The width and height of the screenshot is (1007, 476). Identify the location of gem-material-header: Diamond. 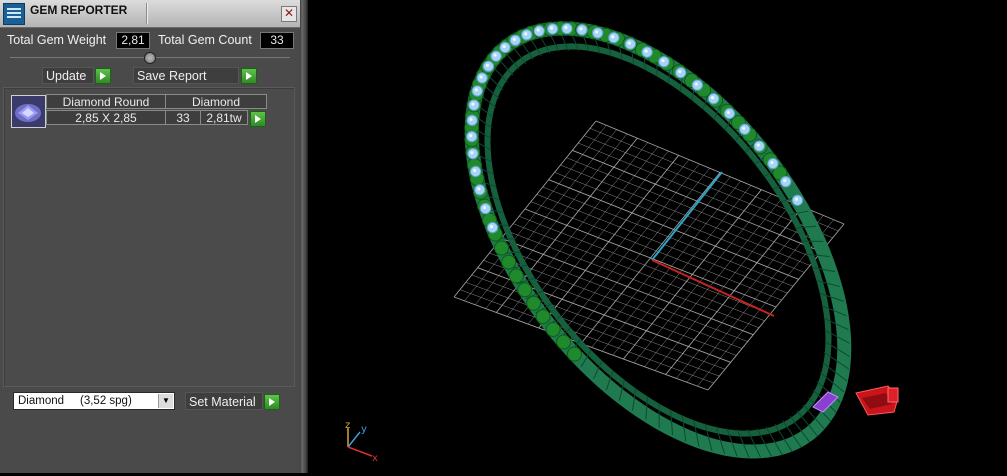
(216, 101).